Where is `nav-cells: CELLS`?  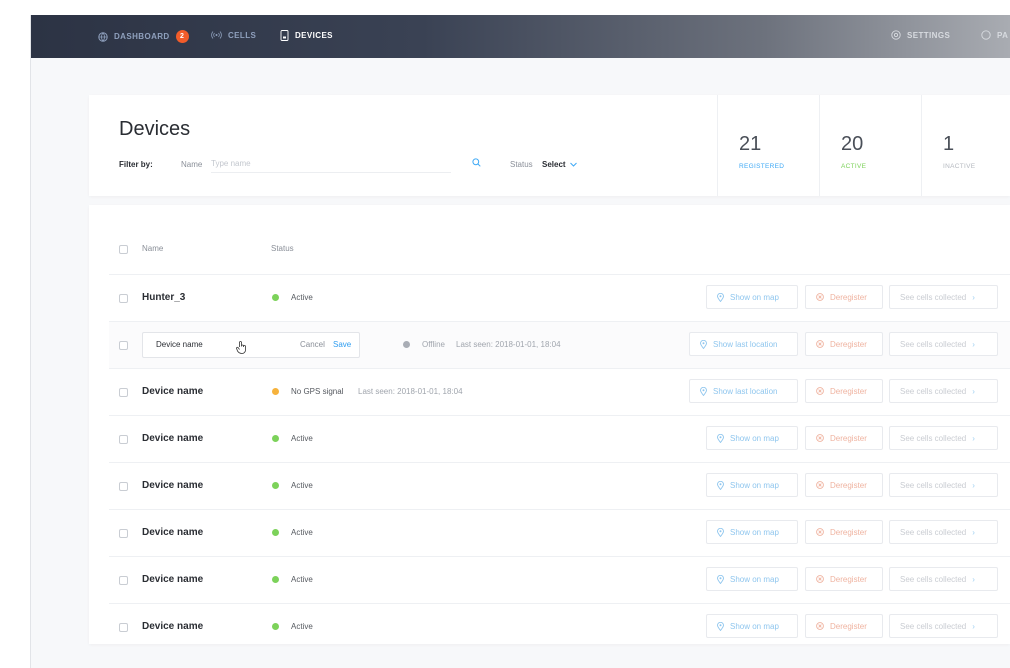
nav-cells: CELLS is located at coordinates (233, 35).